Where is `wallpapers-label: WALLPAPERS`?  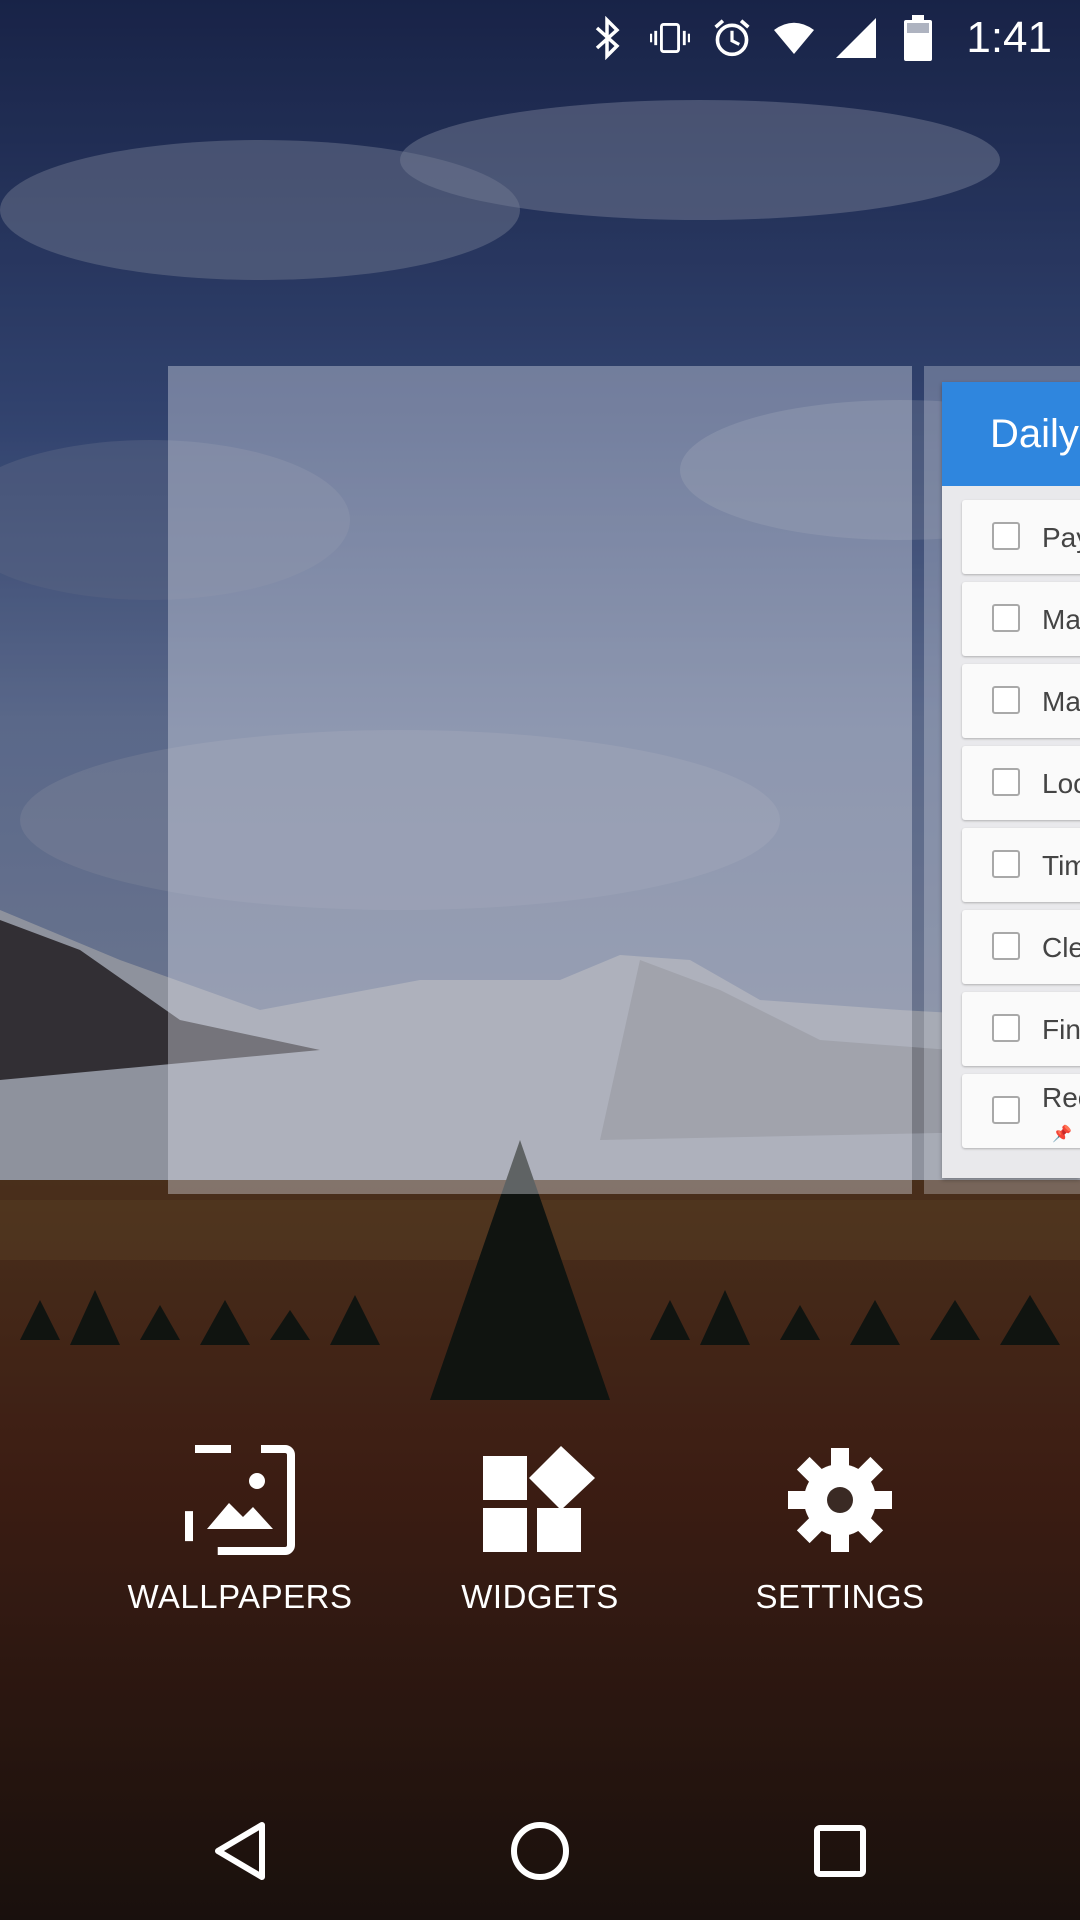
wallpapers-label: WALLPAPERS is located at coordinates (240, 1596).